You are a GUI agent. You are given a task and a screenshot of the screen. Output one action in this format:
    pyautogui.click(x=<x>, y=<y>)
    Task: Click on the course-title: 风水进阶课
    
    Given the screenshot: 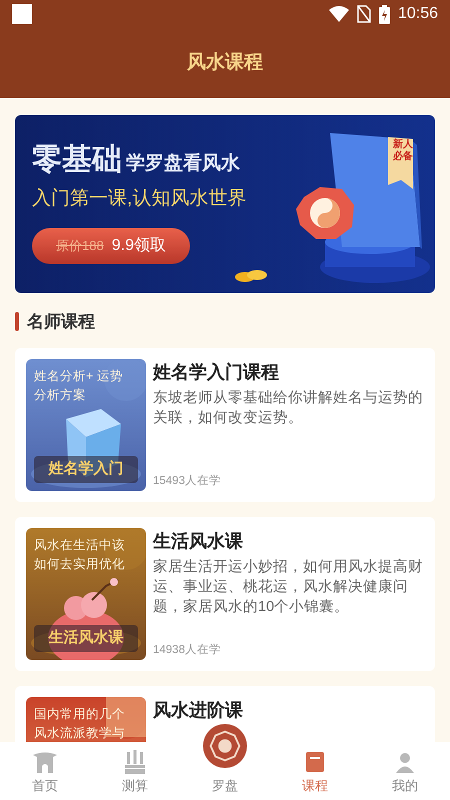 What is the action you would take?
    pyautogui.click(x=198, y=710)
    